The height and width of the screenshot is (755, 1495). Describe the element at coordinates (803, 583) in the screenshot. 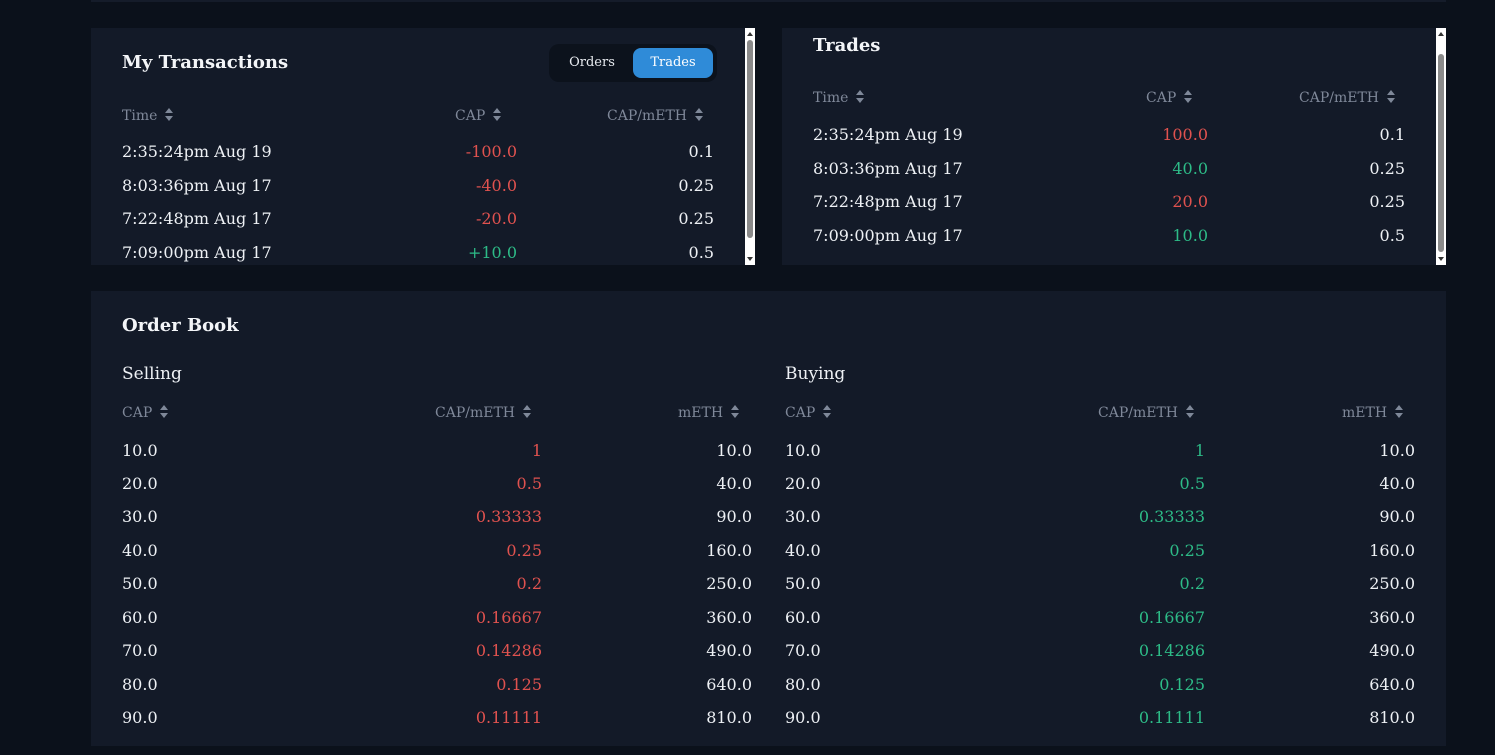

I see `buying-cap: 50.0` at that location.